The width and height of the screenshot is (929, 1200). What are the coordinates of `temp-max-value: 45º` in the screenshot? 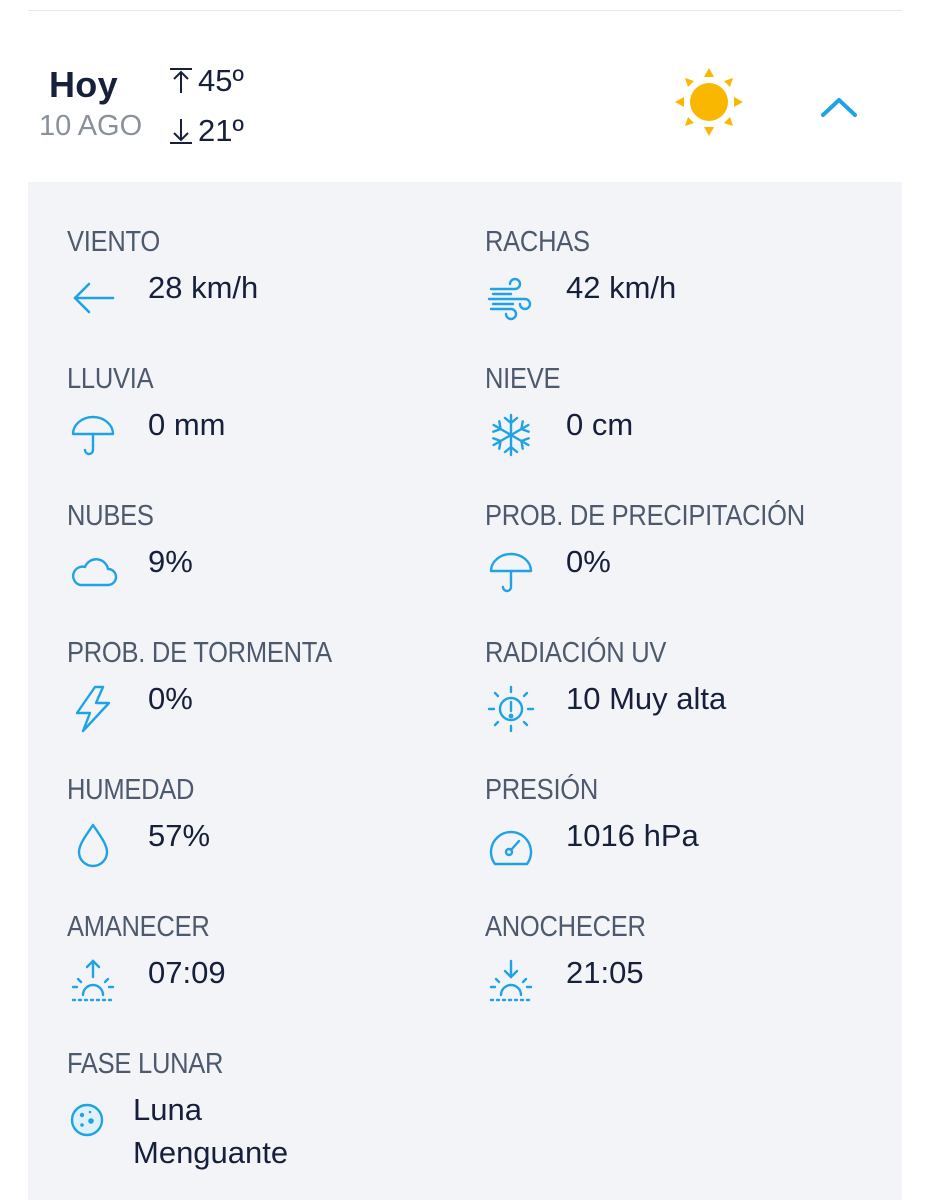 It's located at (221, 80).